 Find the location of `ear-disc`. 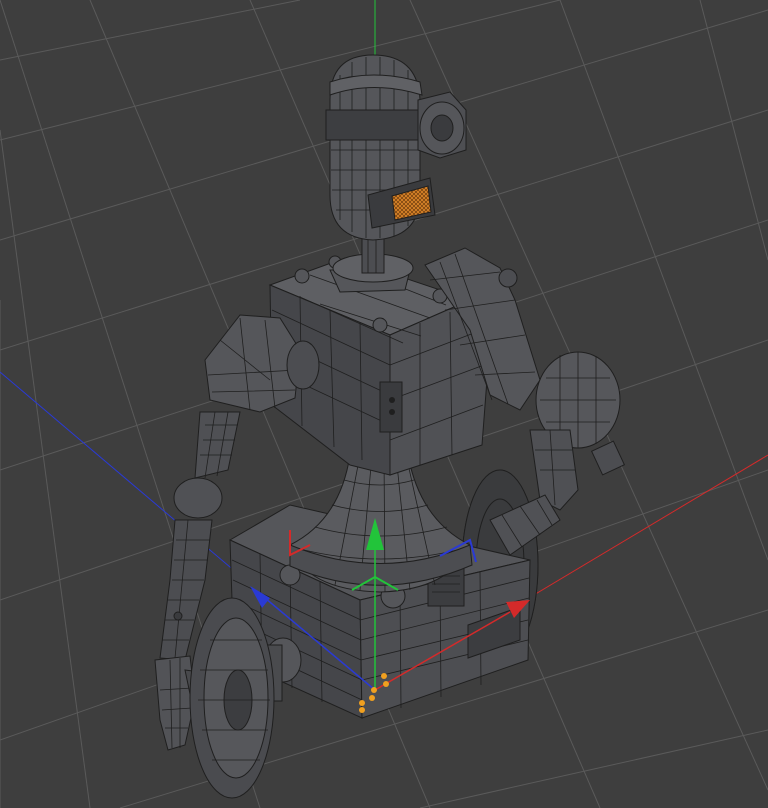

ear-disc is located at coordinates (442, 125).